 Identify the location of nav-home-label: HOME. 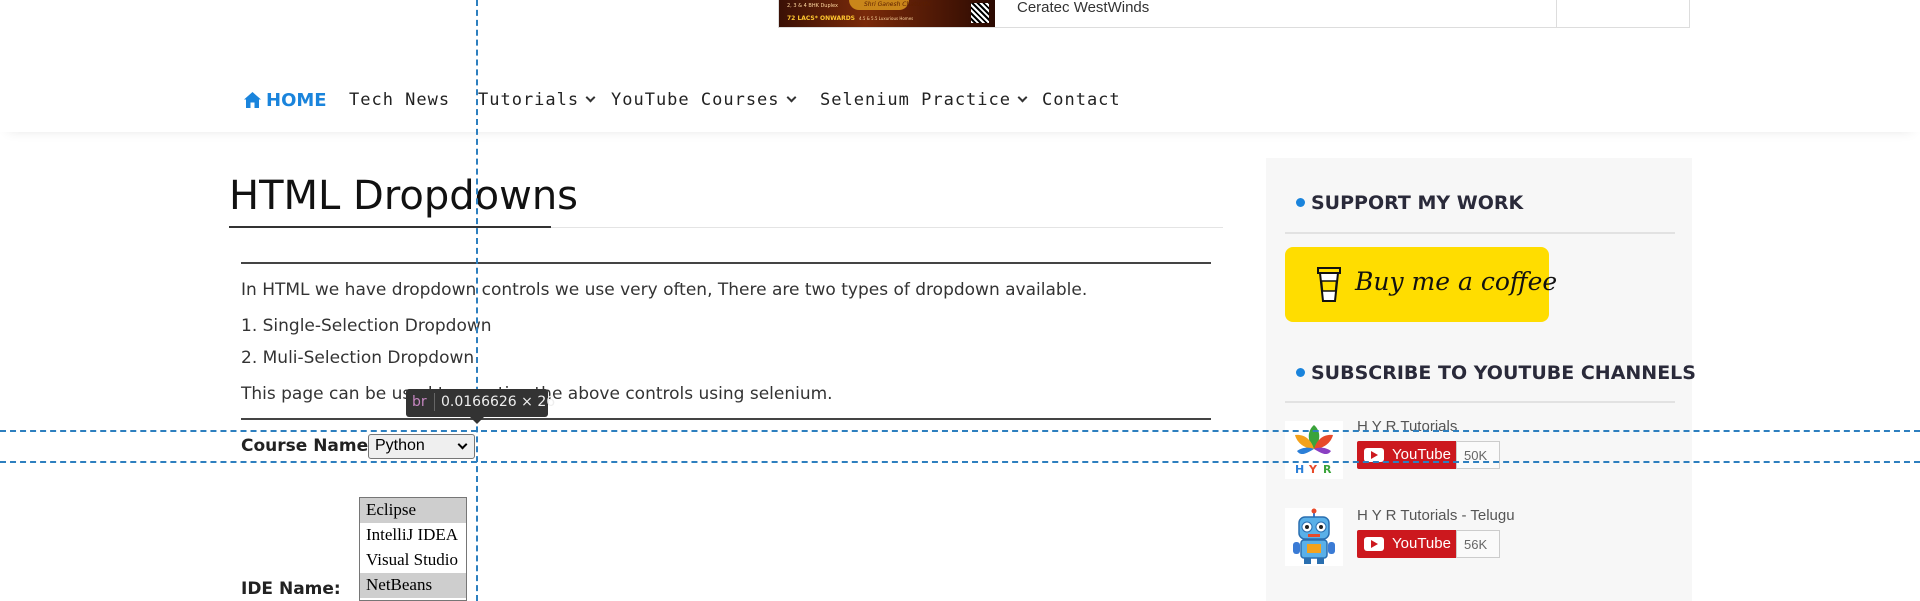
(296, 100).